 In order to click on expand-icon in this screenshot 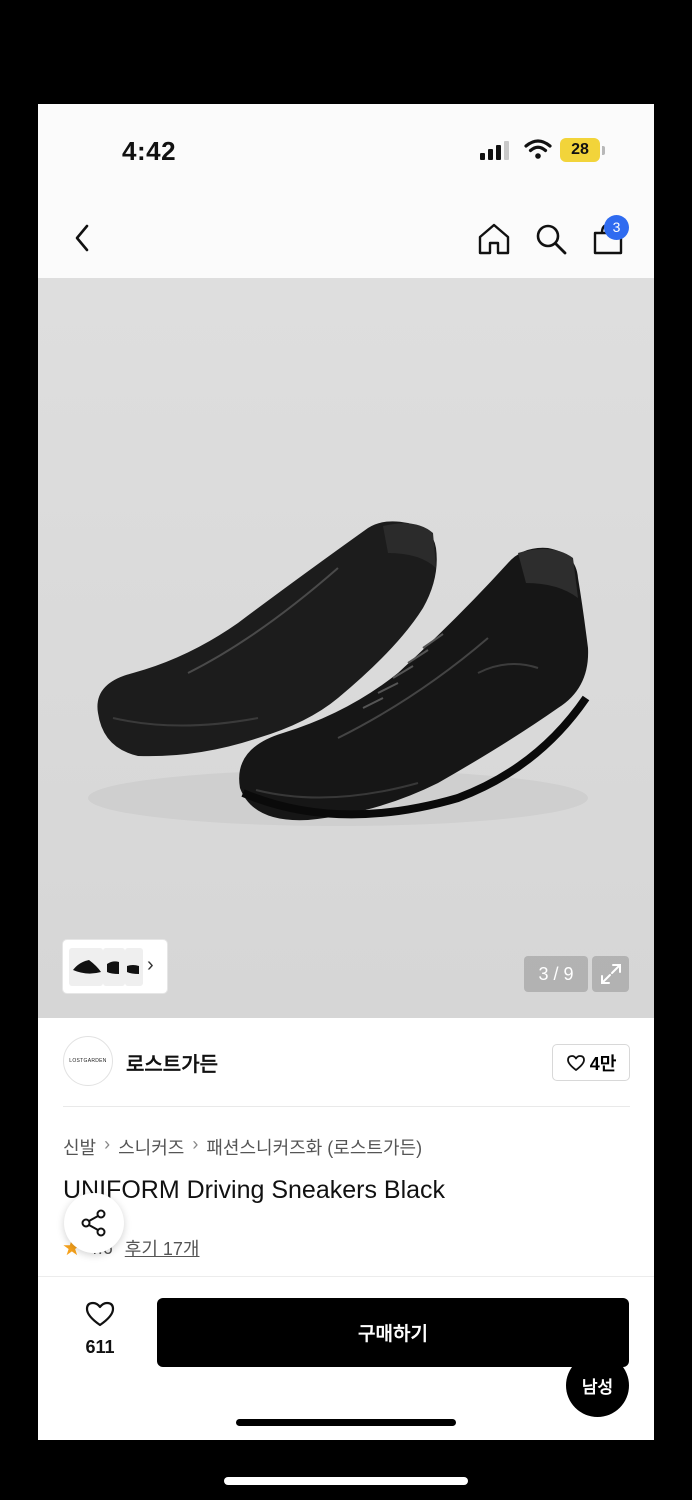, I will do `click(610, 974)`.